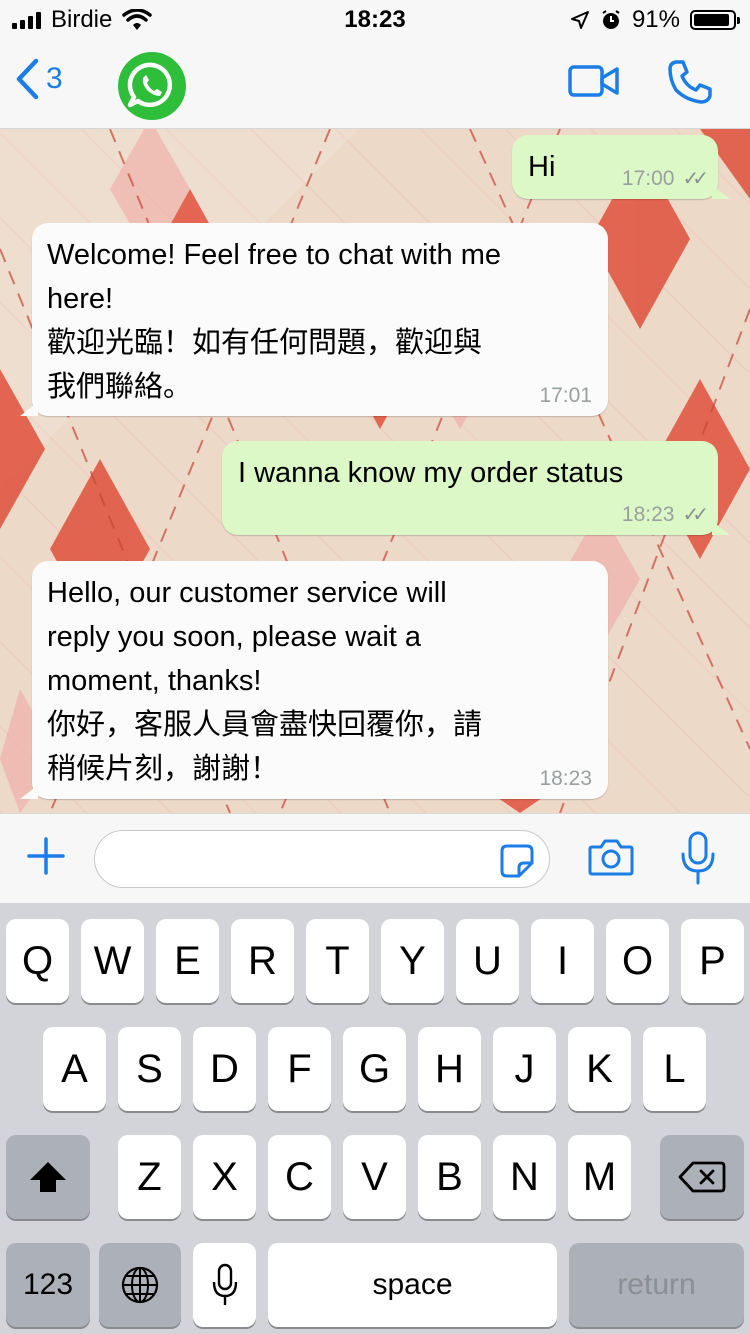  Describe the element at coordinates (374, 1069) in the screenshot. I see `key-g: G` at that location.